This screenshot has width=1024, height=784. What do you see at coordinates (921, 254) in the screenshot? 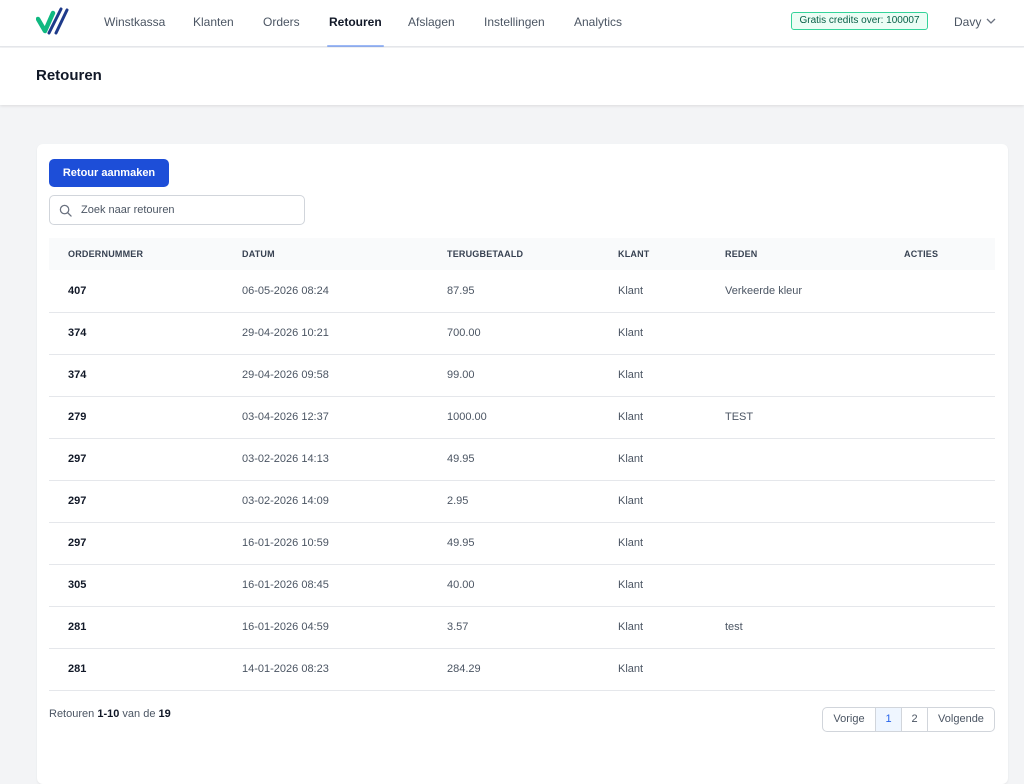
I see `column-header: ACTIES` at bounding box center [921, 254].